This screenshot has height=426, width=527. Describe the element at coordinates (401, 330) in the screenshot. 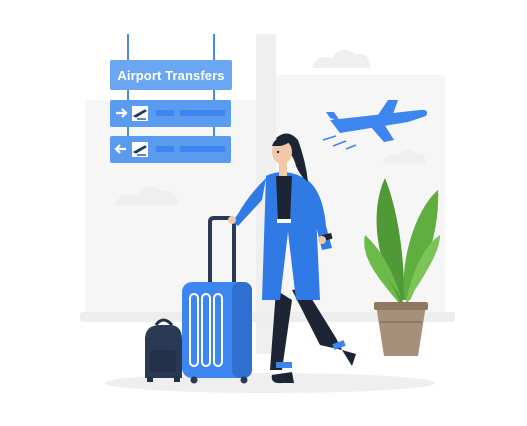

I see `plant-pot` at that location.